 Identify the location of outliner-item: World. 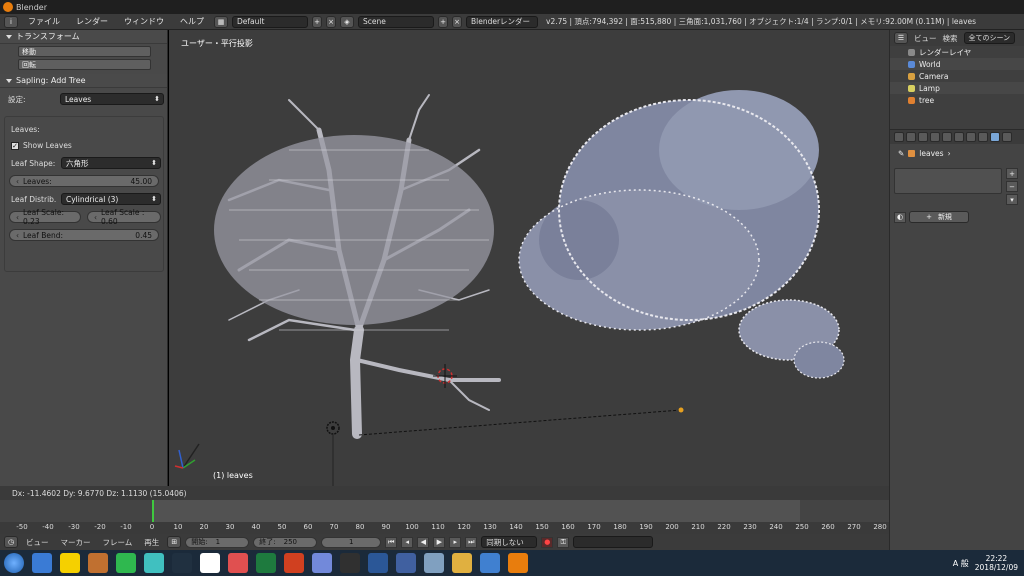
(957, 64).